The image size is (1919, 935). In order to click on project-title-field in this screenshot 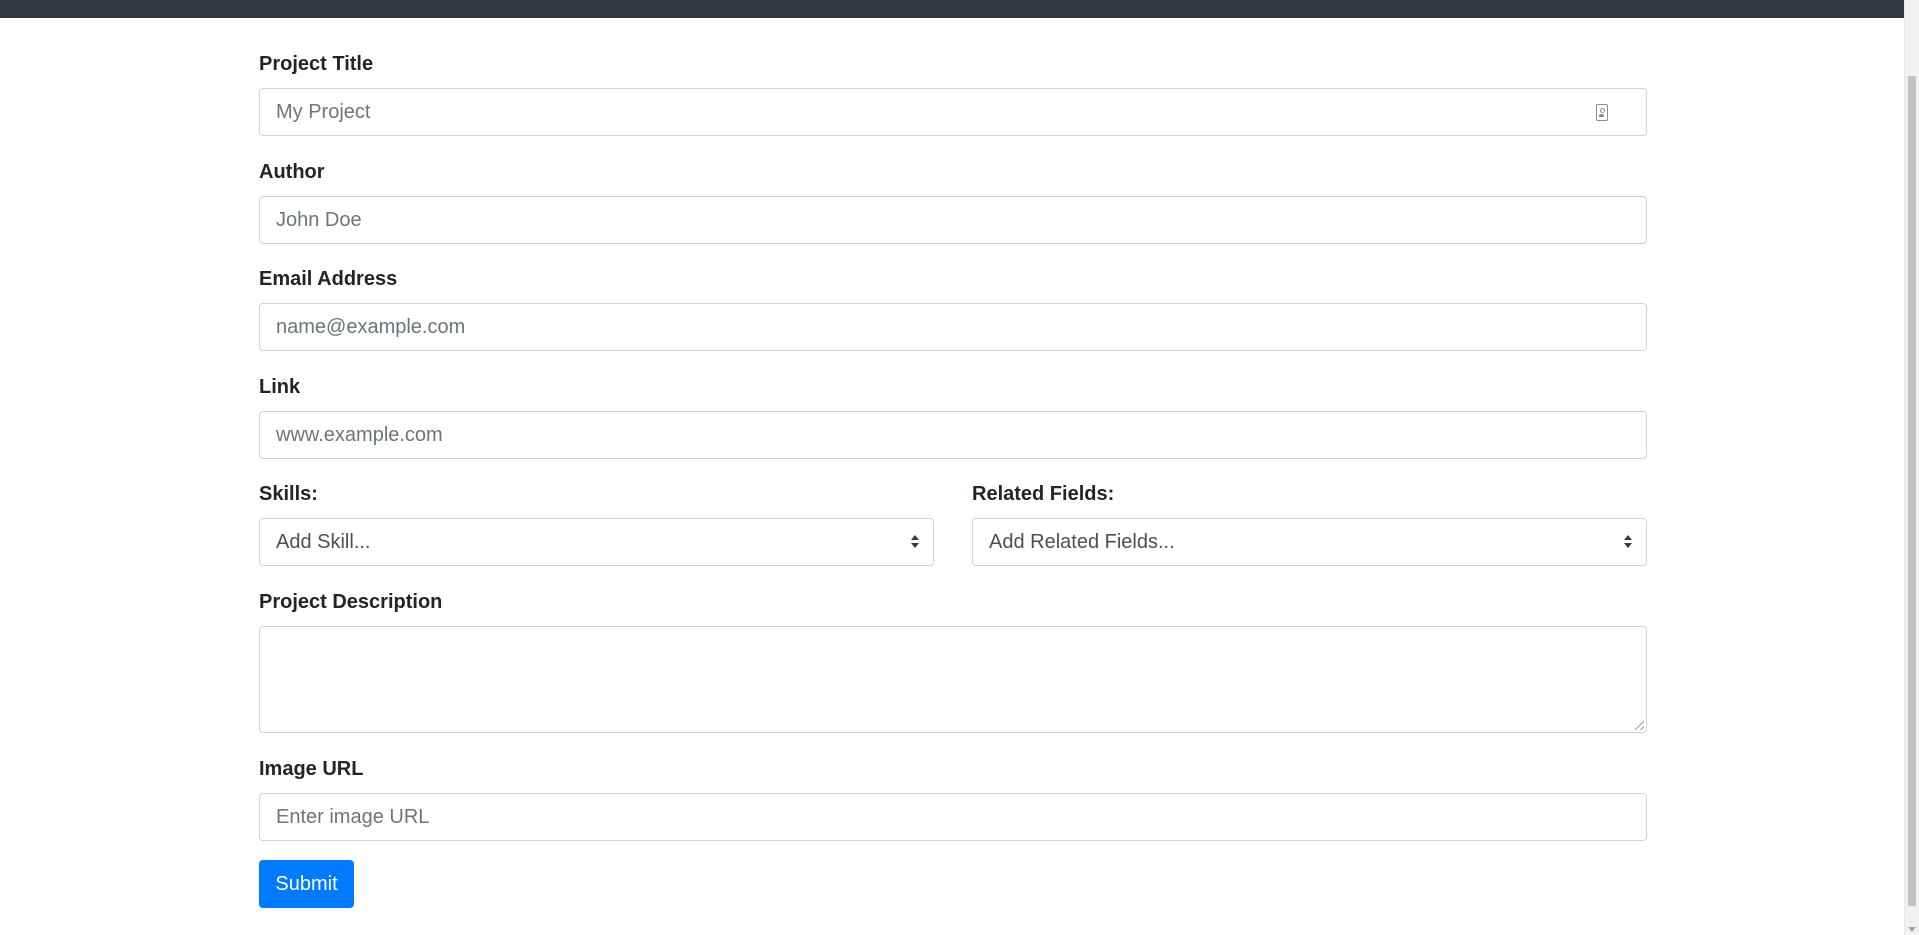, I will do `click(953, 112)`.